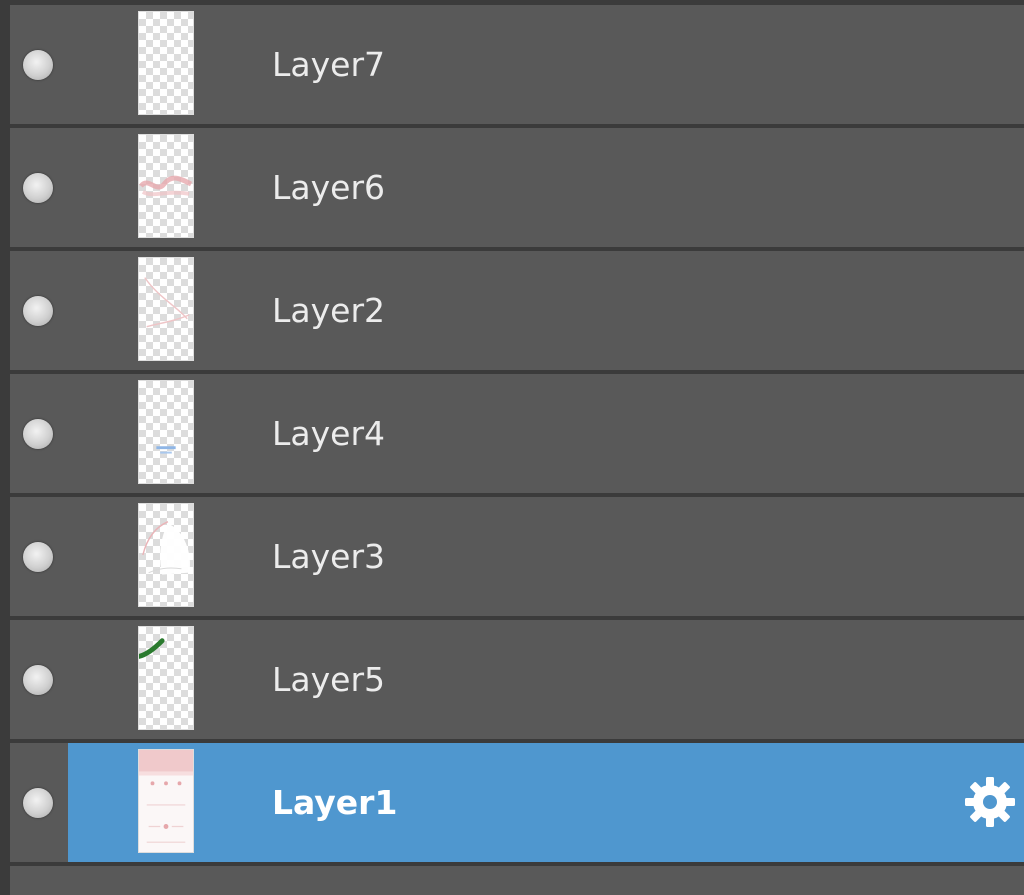 This screenshot has height=895, width=1024. What do you see at coordinates (517, 187) in the screenshot?
I see `layer-row-layer6: Layer6` at bounding box center [517, 187].